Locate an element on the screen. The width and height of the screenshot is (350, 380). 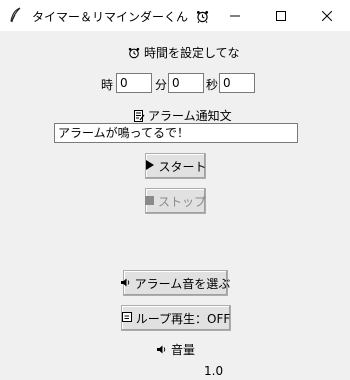
window-title: タイマー＆リマインダーくん is located at coordinates (120, 17).